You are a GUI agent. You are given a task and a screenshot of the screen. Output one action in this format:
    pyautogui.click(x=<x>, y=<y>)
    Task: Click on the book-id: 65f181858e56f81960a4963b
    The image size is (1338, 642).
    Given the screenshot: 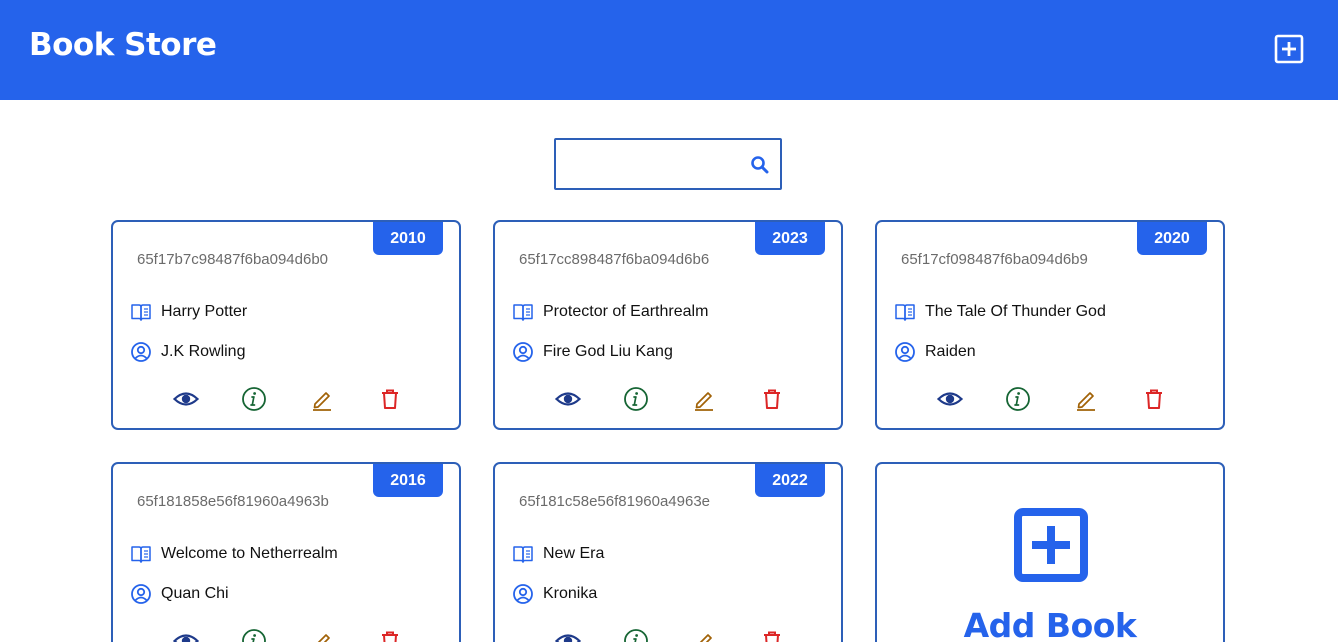 What is the action you would take?
    pyautogui.click(x=233, y=501)
    